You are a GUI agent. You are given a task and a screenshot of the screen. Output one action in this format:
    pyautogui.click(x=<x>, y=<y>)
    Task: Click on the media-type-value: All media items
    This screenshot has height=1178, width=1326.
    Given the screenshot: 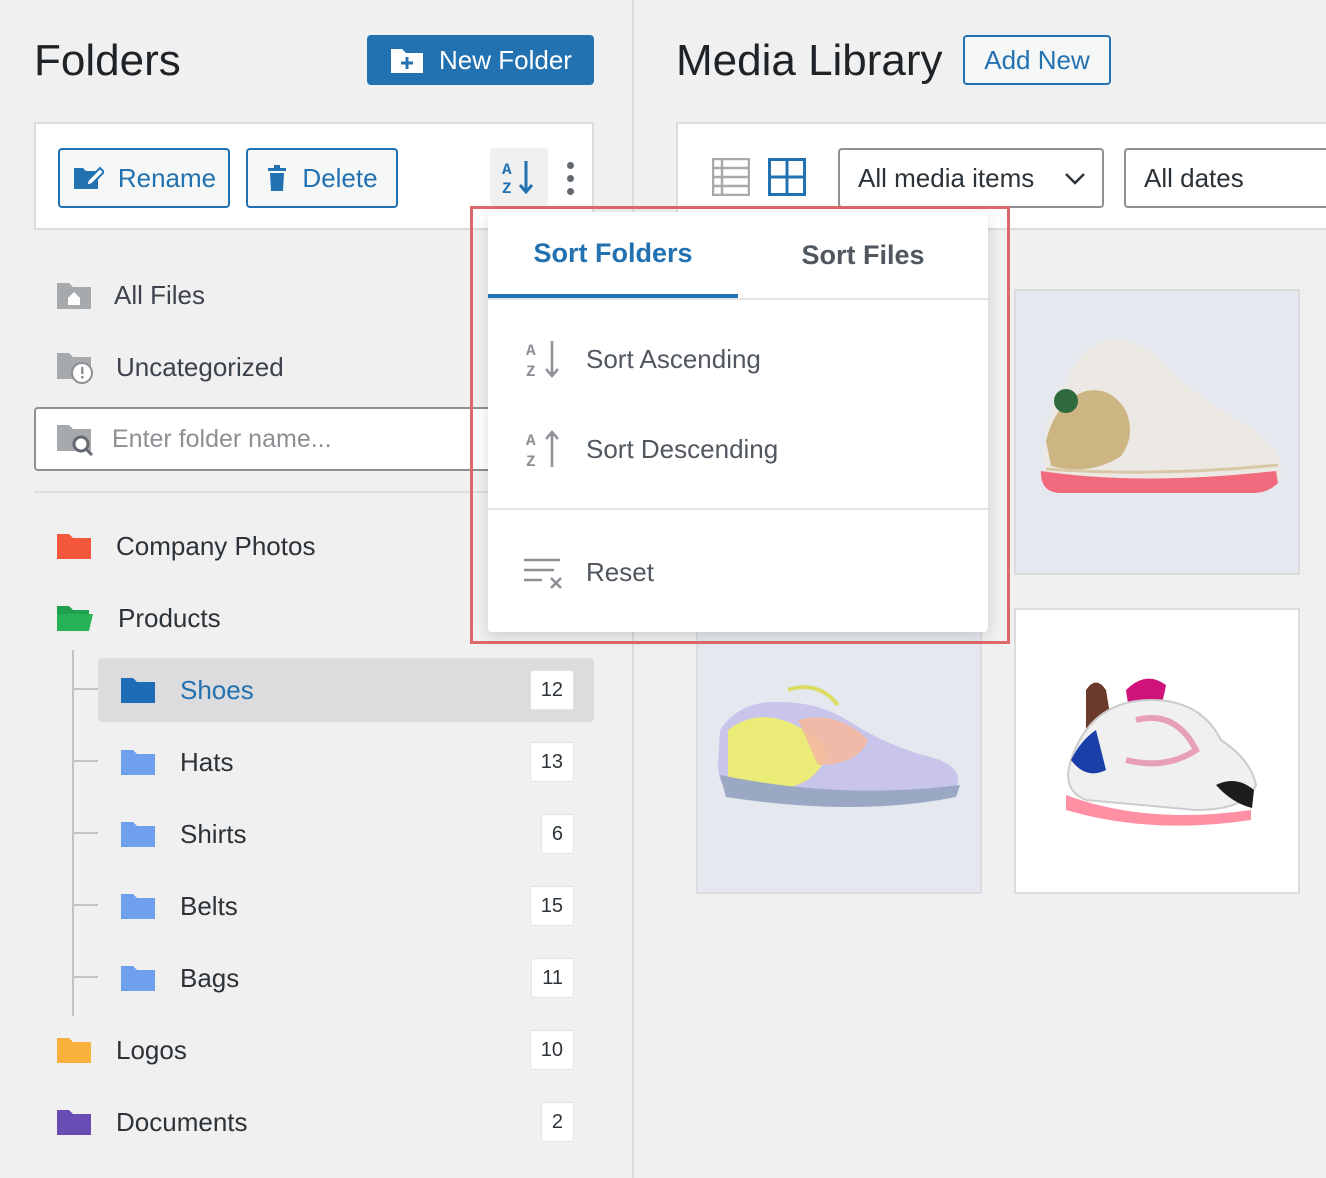 What is the action you would take?
    pyautogui.click(x=946, y=177)
    